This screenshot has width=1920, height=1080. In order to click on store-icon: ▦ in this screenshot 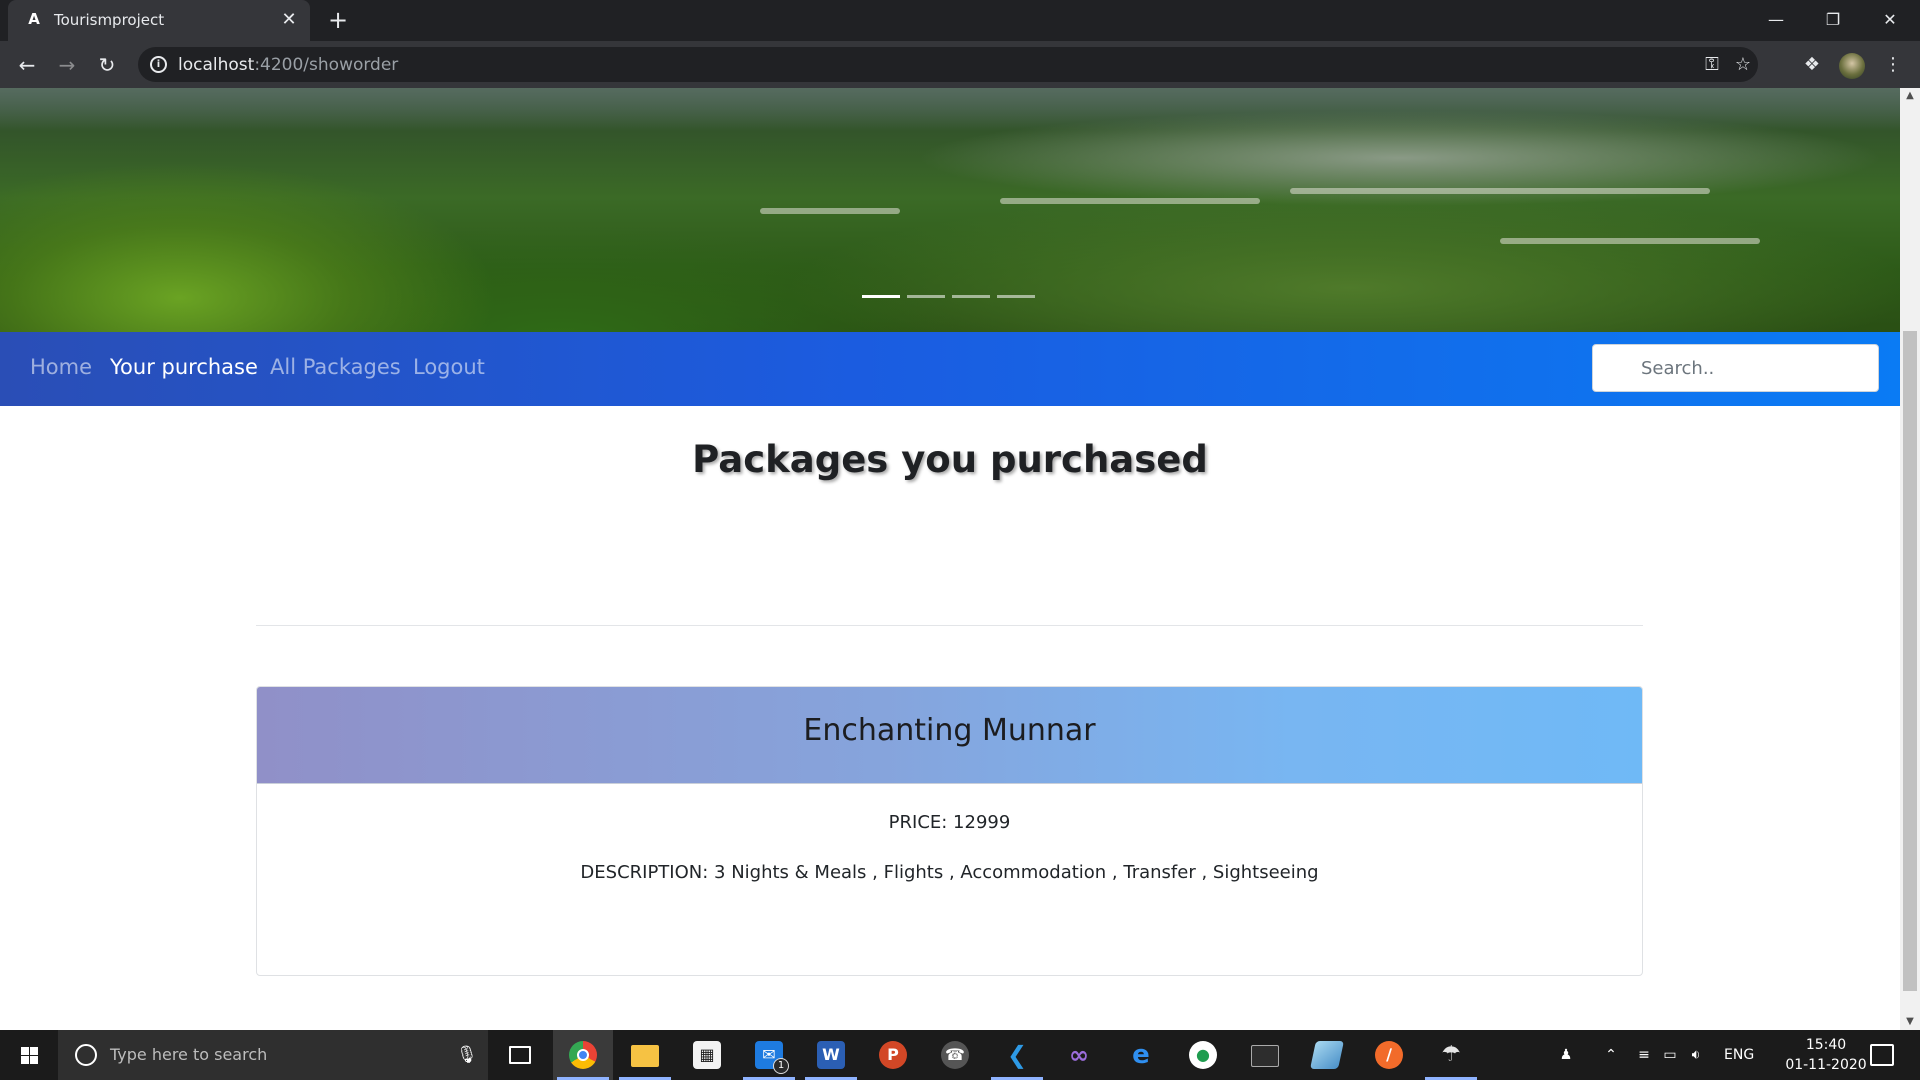, I will do `click(707, 1055)`.